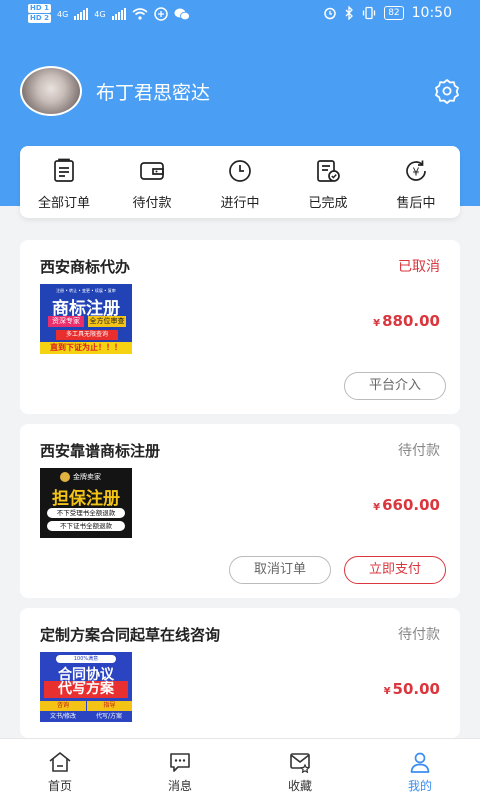 Image resolution: width=480 pixels, height=800 pixels. Describe the element at coordinates (299, 786) in the screenshot. I see `tab-favorites-label: 收藏` at that location.